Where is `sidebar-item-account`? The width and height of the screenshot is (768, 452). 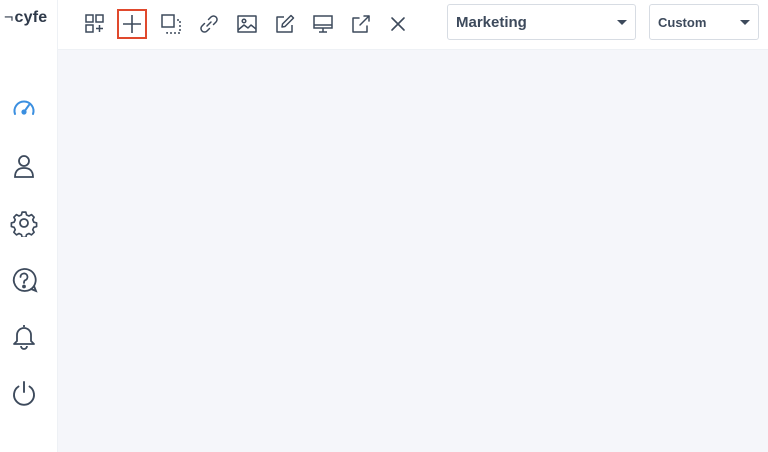 sidebar-item-account is located at coordinates (24, 166).